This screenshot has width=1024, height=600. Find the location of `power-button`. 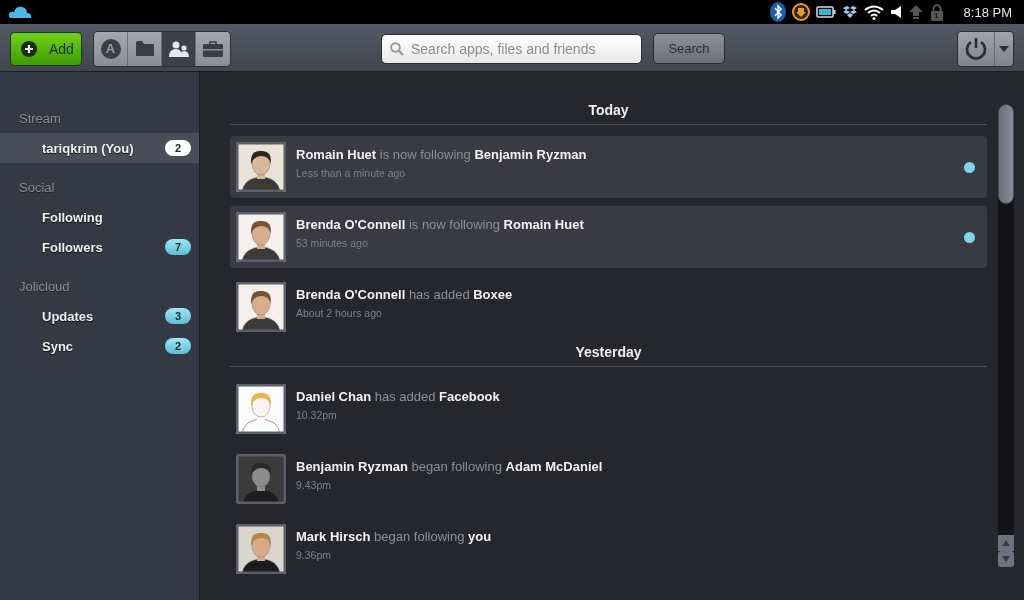

power-button is located at coordinates (985, 48).